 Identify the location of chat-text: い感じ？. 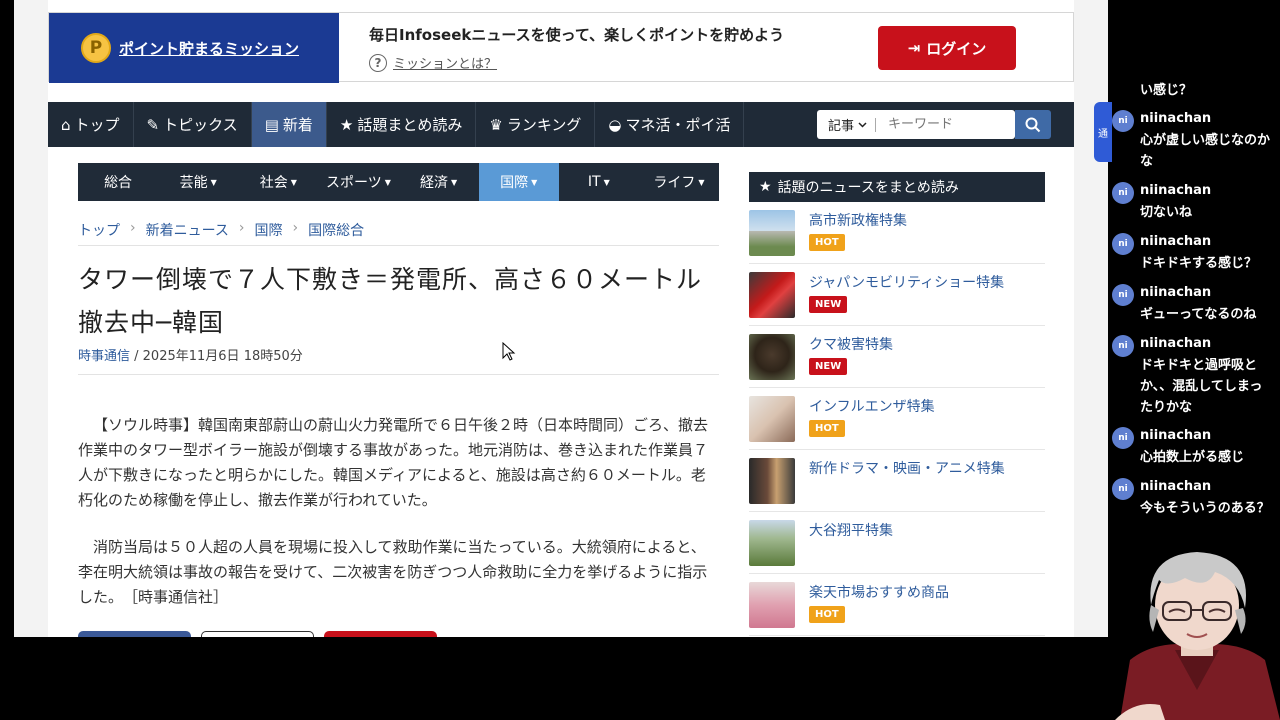
(1166, 90).